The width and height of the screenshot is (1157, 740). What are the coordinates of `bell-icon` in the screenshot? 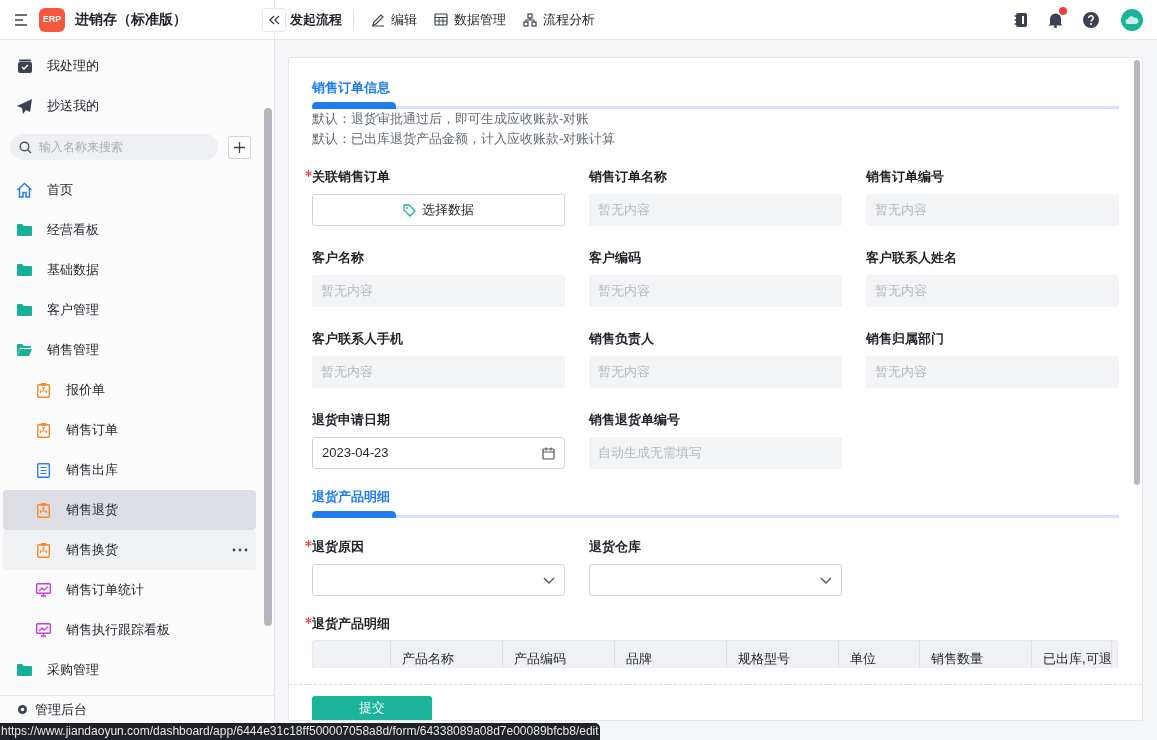 It's located at (1055, 19).